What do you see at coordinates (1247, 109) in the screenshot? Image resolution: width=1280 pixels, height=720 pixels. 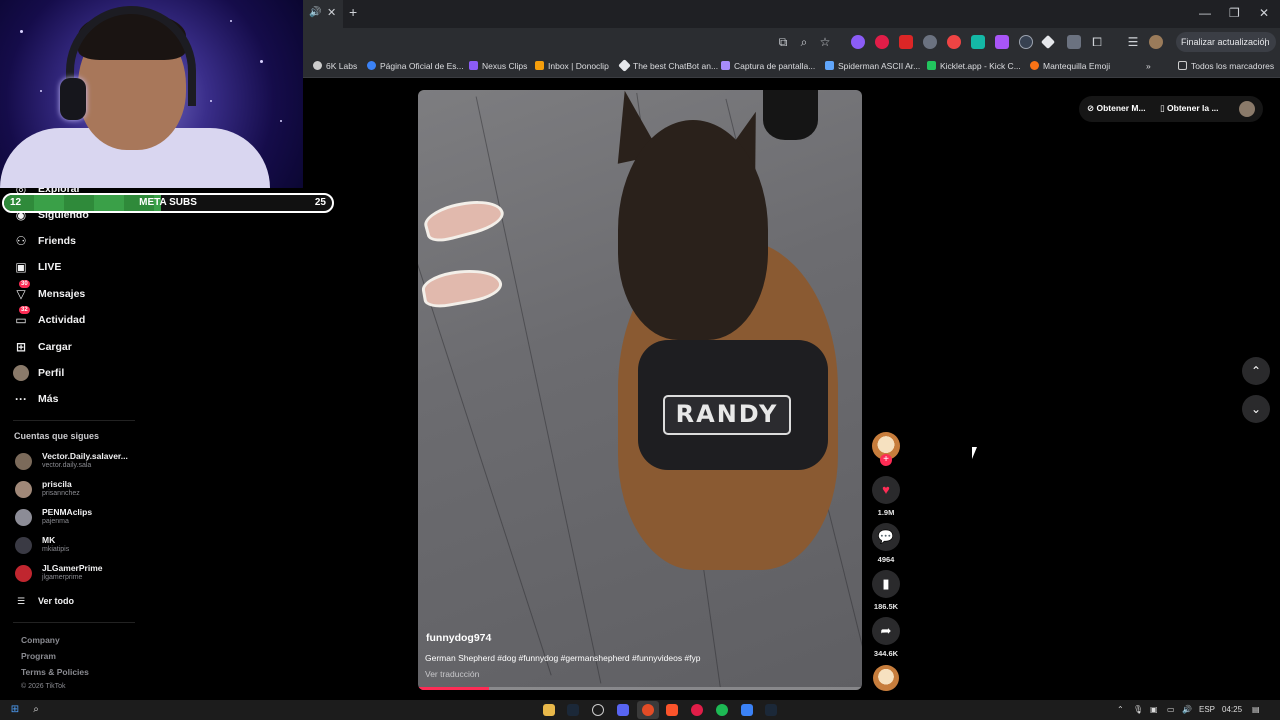 I see `user-avatar` at bounding box center [1247, 109].